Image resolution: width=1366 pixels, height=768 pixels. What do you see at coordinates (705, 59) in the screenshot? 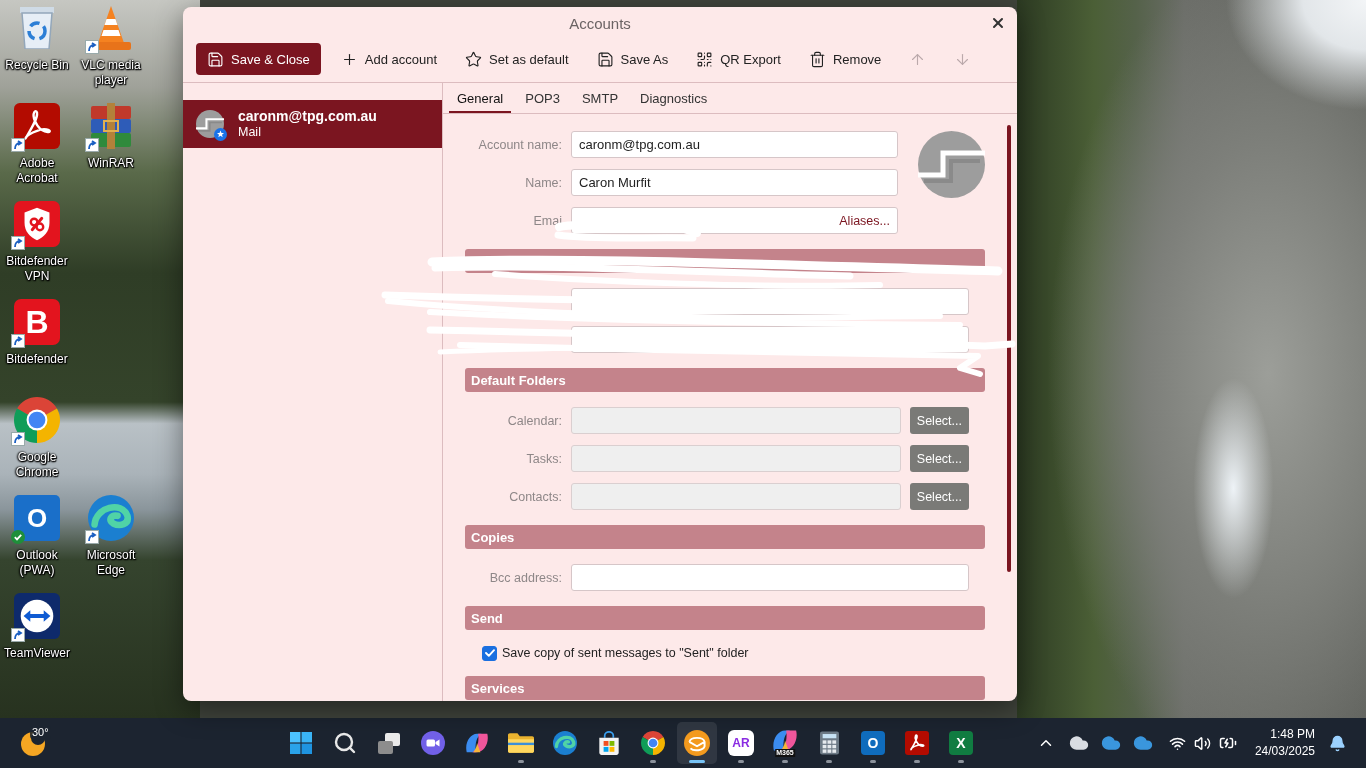
I see `qr-code-icon` at bounding box center [705, 59].